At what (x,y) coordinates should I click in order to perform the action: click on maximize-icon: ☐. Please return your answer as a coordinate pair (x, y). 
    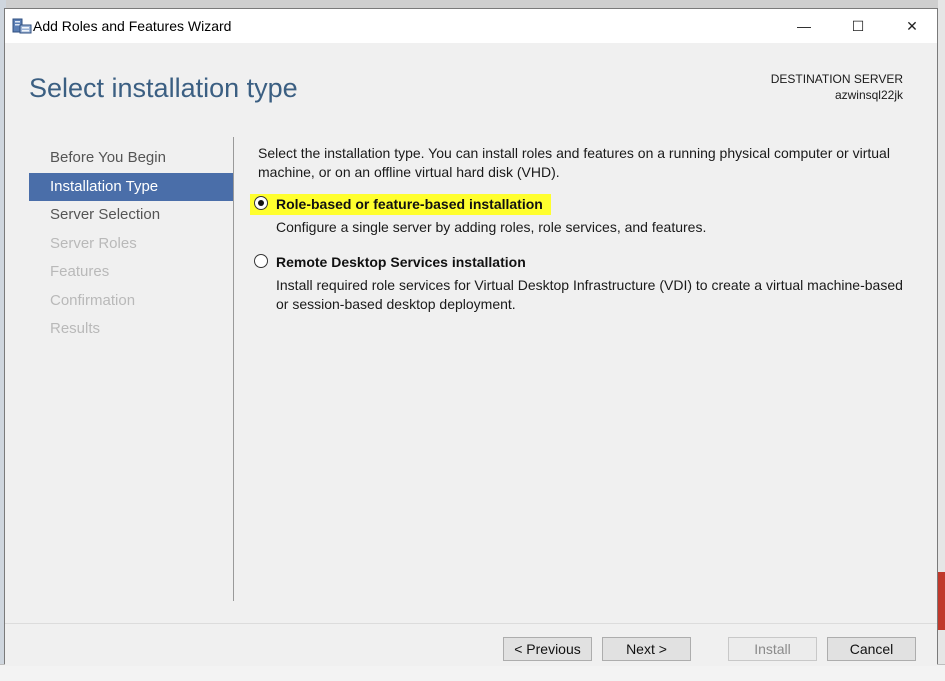
    Looking at the image, I should click on (858, 25).